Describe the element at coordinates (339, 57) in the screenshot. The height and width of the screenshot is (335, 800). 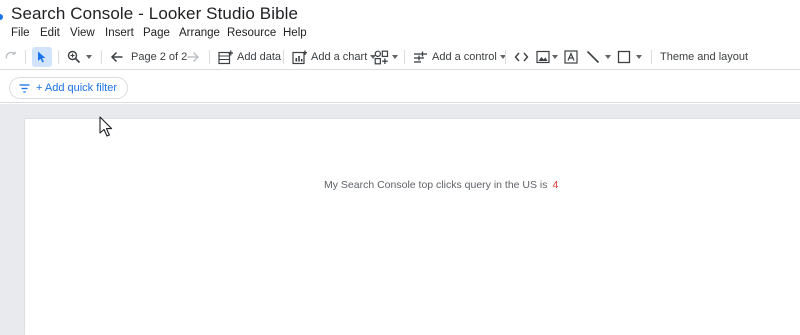
I see `add-chart-label: Add a chart` at that location.